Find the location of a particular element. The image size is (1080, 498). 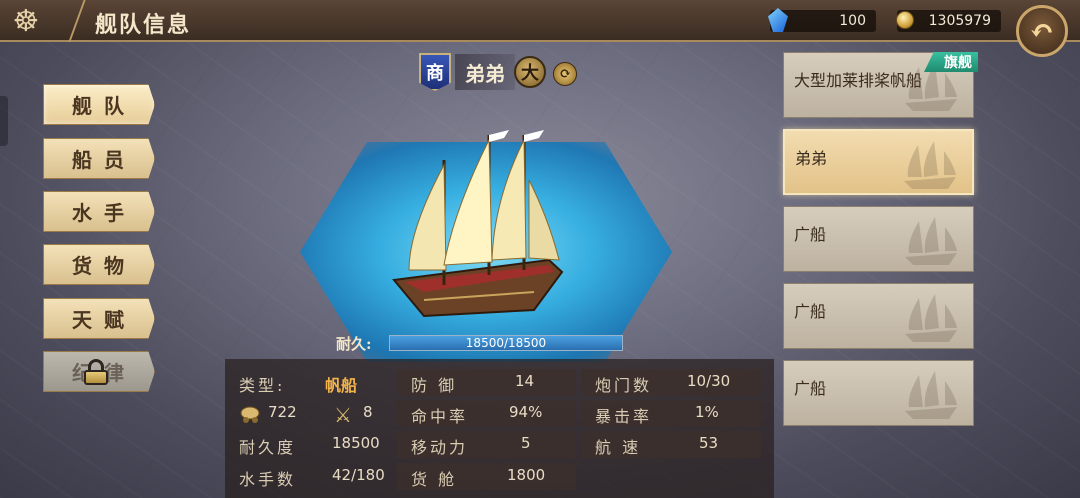

stat-accuracy-value: 94% is located at coordinates (526, 412).